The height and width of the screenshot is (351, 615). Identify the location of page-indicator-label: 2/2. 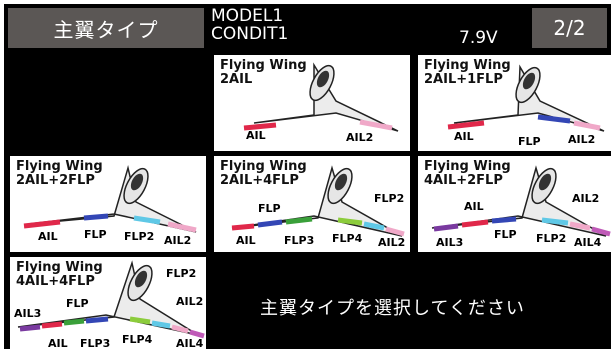
(569, 28).